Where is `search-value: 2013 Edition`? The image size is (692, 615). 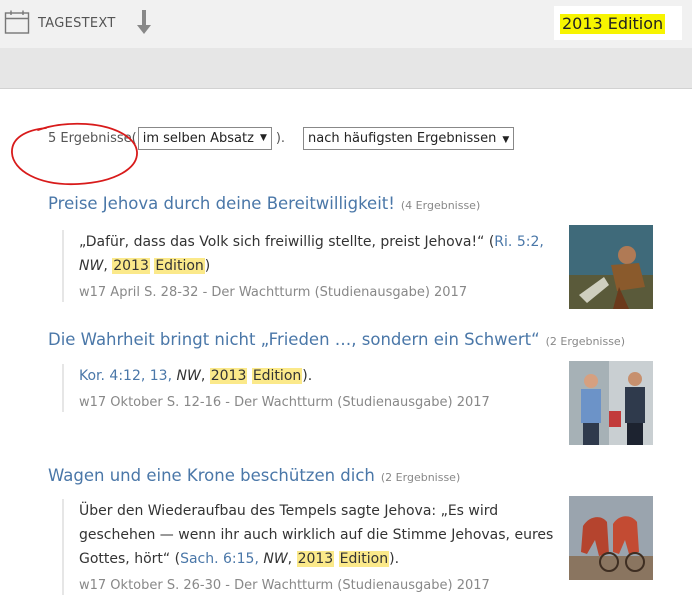 search-value: 2013 Edition is located at coordinates (613, 24).